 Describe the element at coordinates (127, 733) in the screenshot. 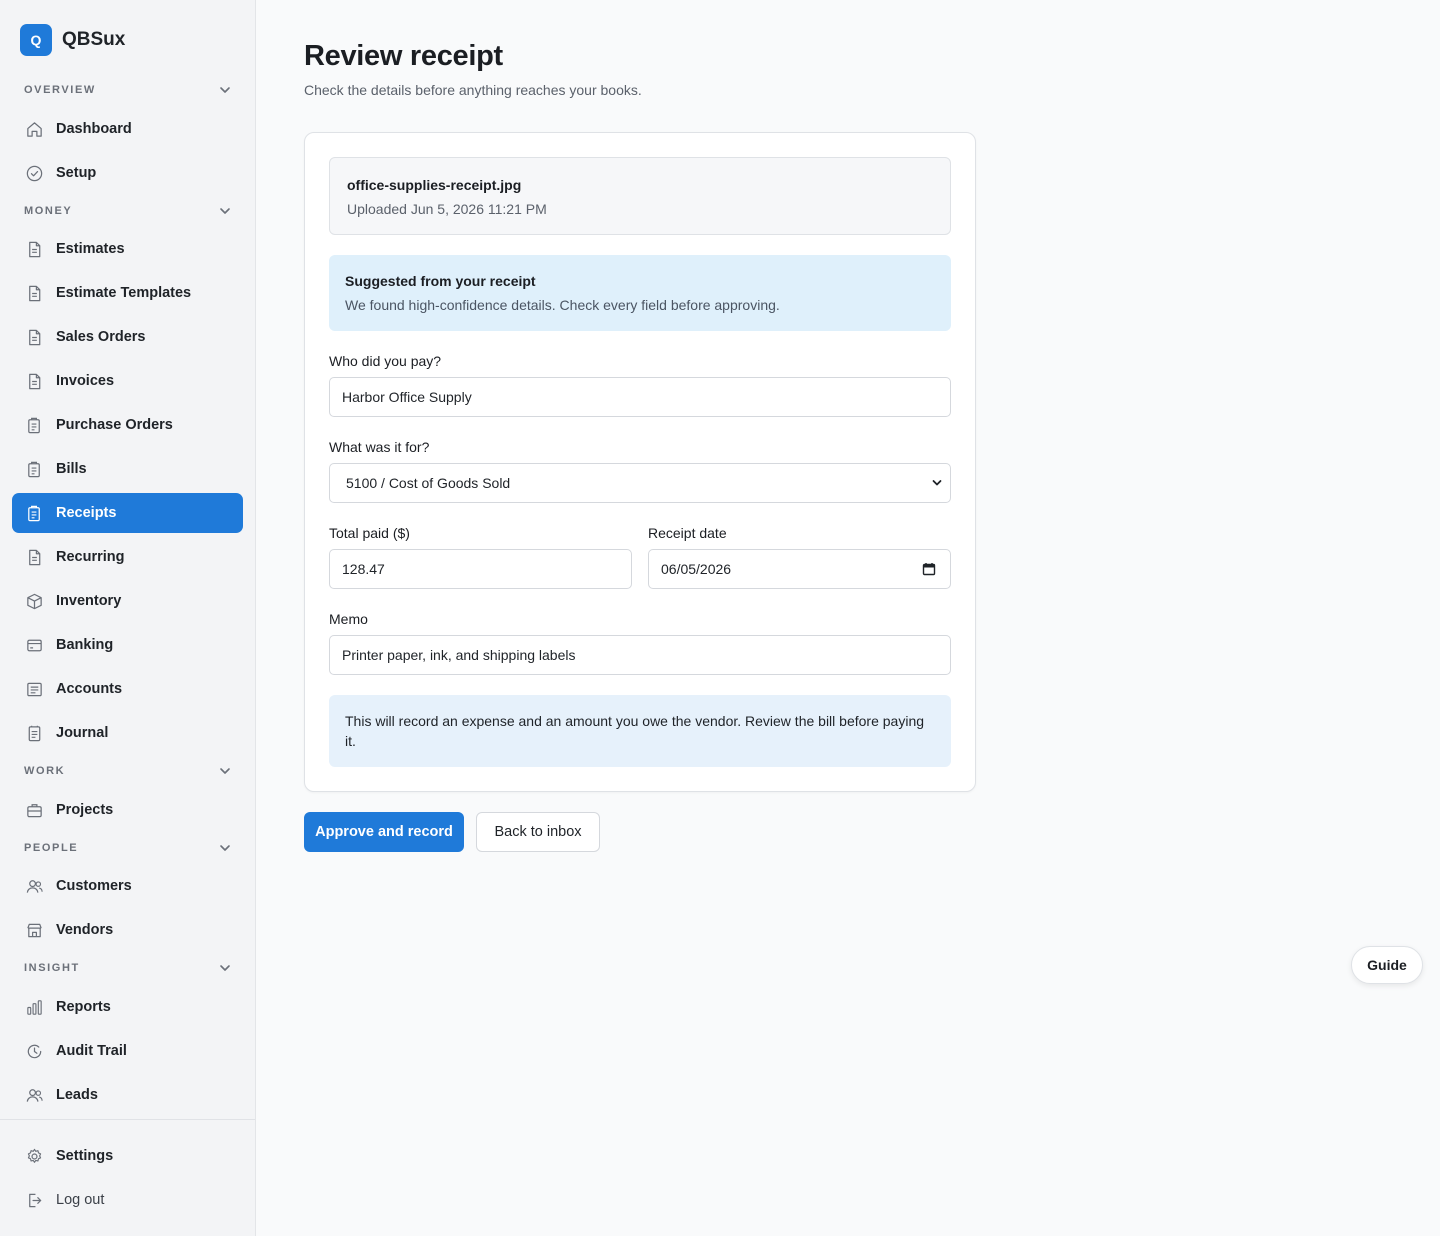

I see `sidebar-item-journal: Journal` at that location.